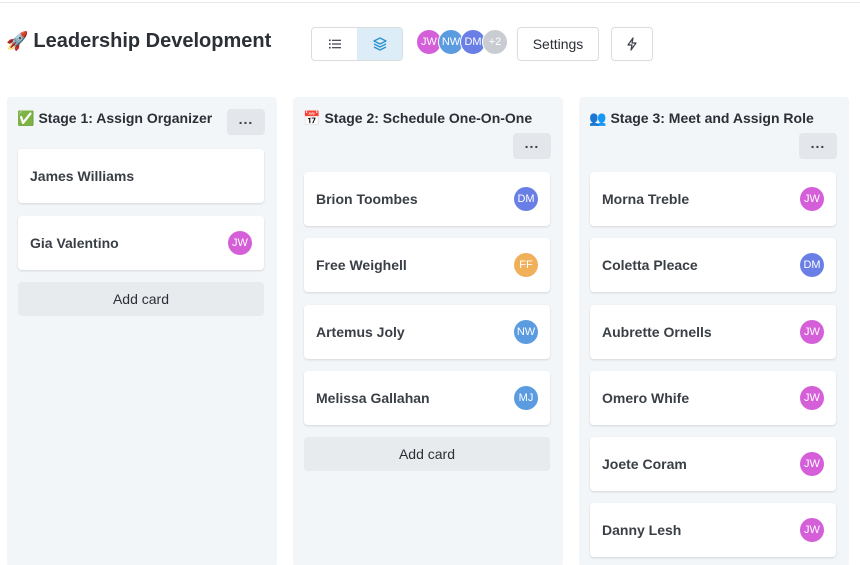 Image resolution: width=860 pixels, height=565 pixels. I want to click on card: Coletta Pleace DM, so click(713, 265).